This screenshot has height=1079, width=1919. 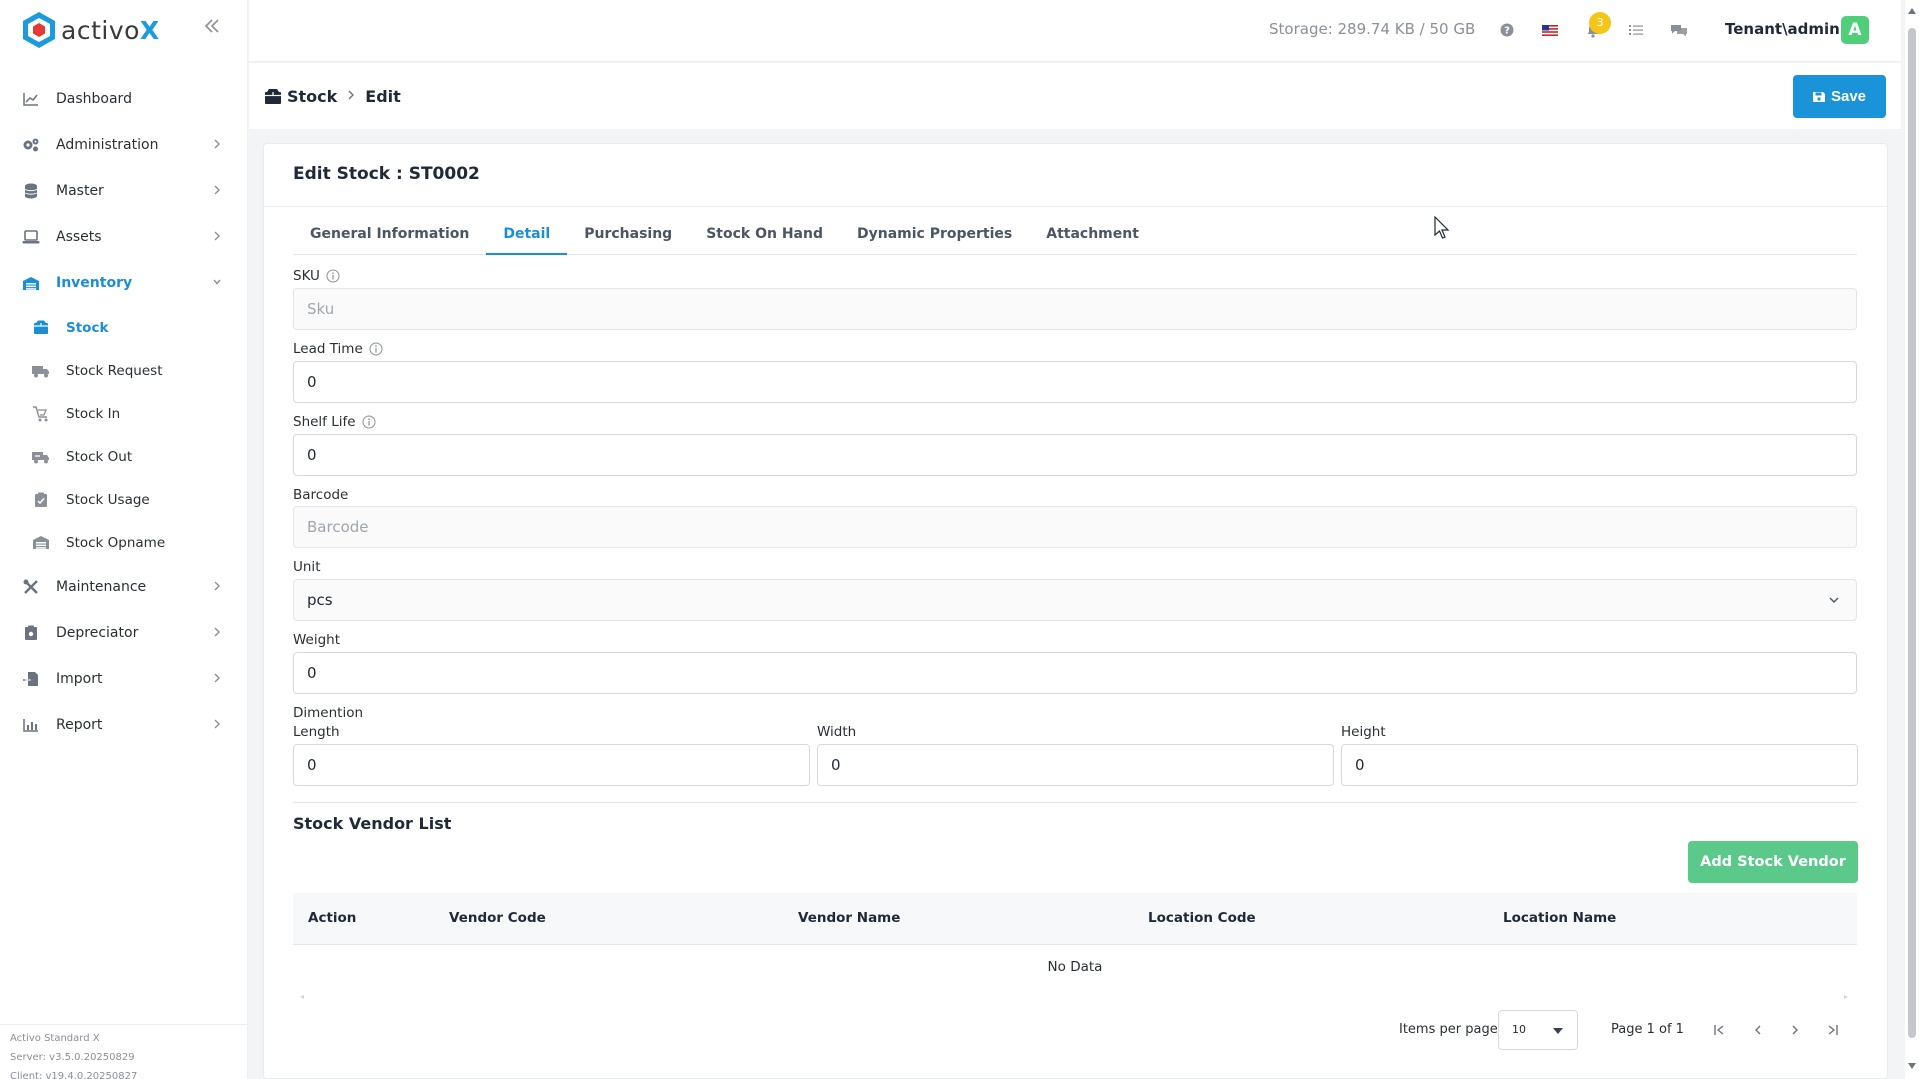 What do you see at coordinates (91, 30) in the screenshot?
I see `logo: activoX` at bounding box center [91, 30].